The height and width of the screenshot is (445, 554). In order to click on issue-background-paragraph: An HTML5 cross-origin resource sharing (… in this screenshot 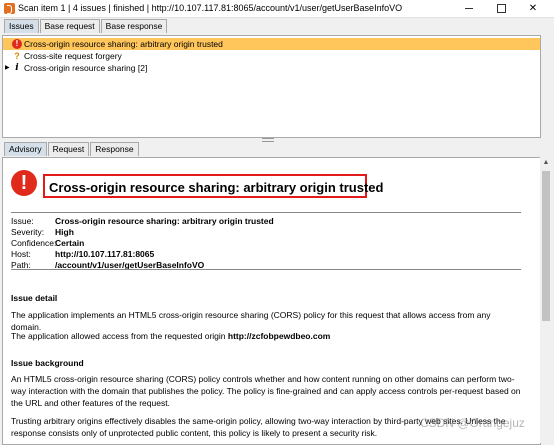, I will do `click(266, 391)`.